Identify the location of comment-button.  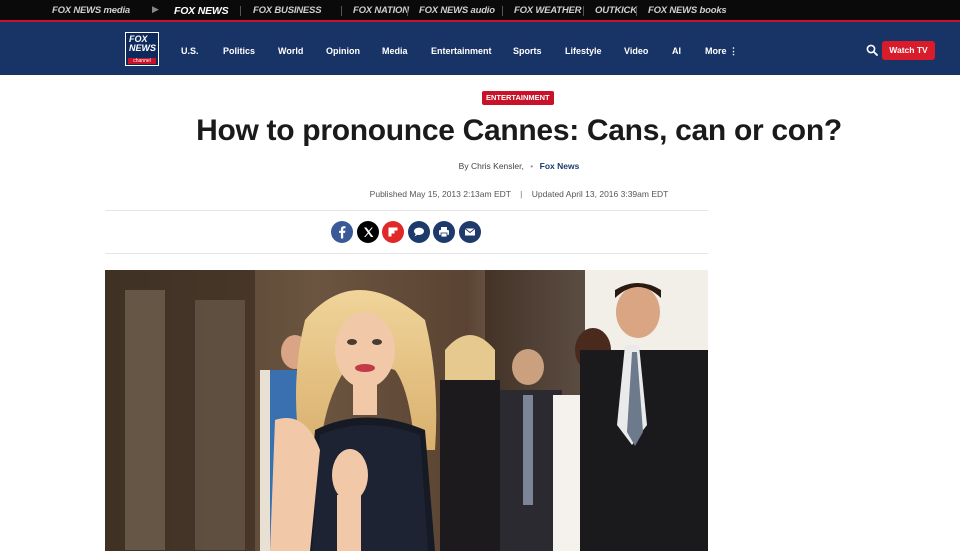
(419, 232).